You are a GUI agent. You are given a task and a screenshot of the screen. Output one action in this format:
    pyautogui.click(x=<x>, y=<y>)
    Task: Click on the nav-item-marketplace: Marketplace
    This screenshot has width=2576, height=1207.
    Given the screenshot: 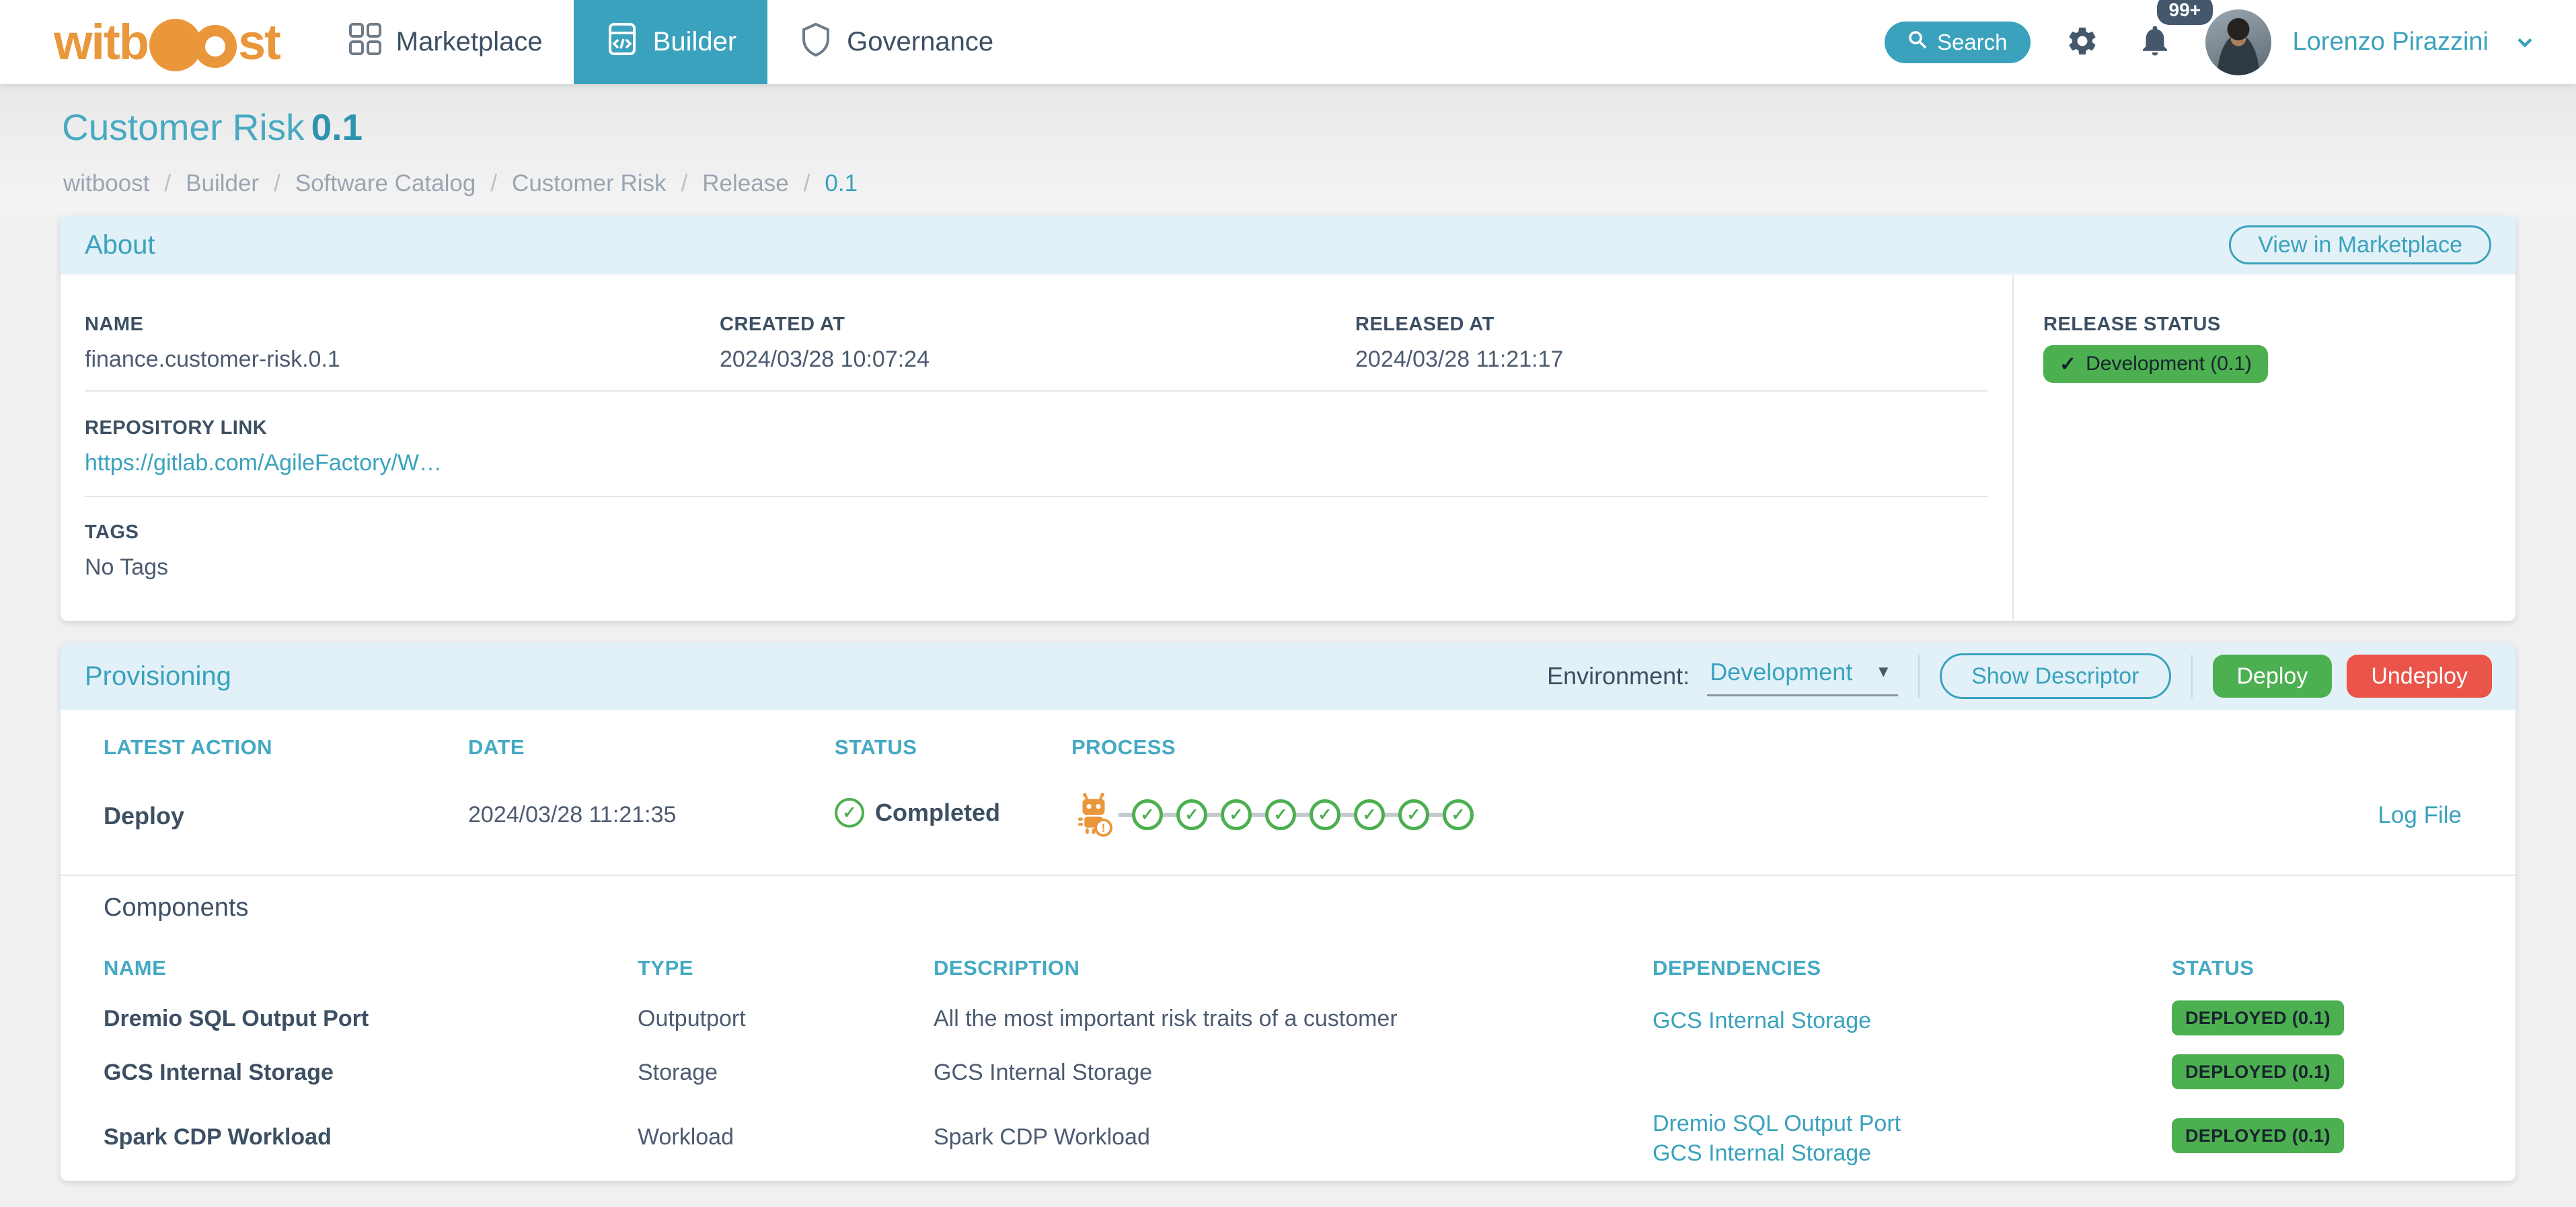 What is the action you would take?
    pyautogui.click(x=445, y=42)
    